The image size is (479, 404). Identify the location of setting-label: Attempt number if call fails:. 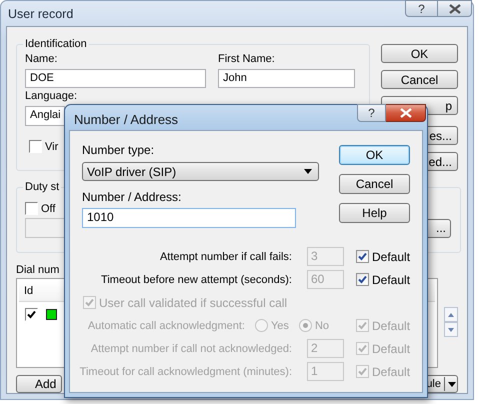
(225, 257).